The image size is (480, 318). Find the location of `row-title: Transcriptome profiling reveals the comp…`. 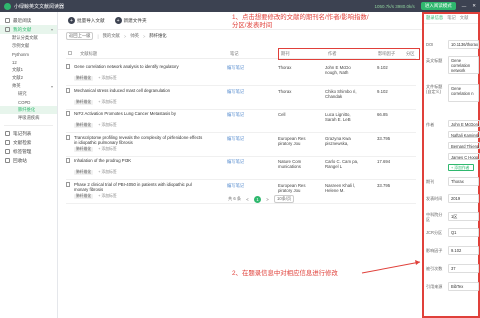

row-title: Transcriptome profiling reveals the comp… is located at coordinates (139, 140).